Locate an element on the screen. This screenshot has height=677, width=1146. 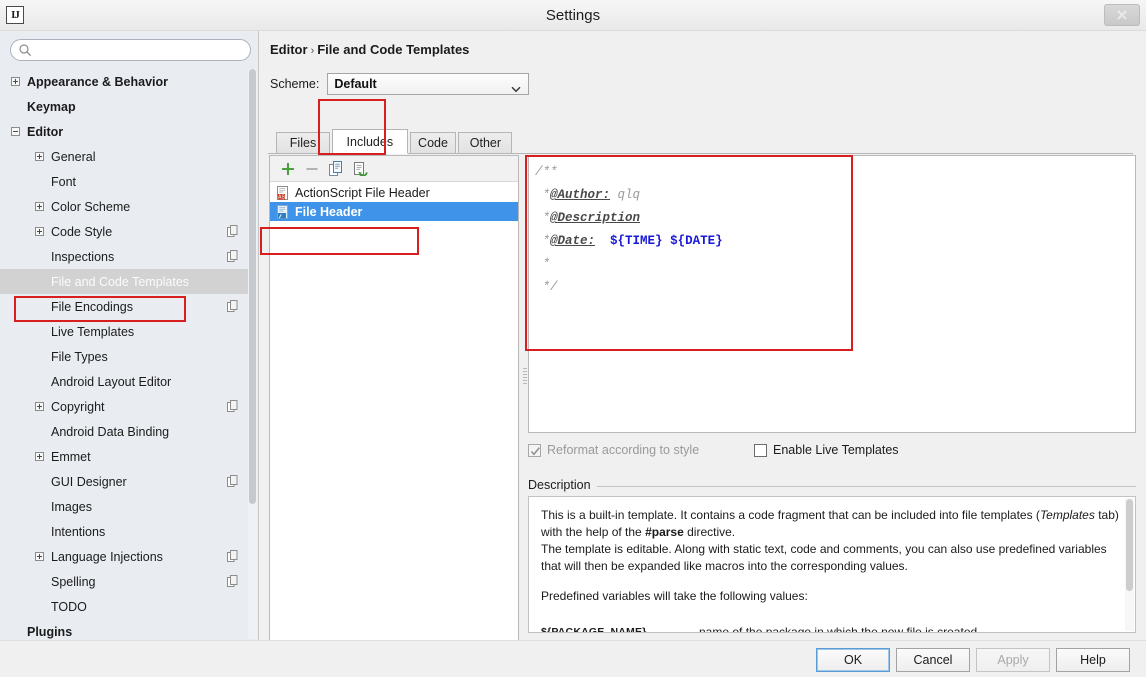
plus-icon is located at coordinates (288, 169).